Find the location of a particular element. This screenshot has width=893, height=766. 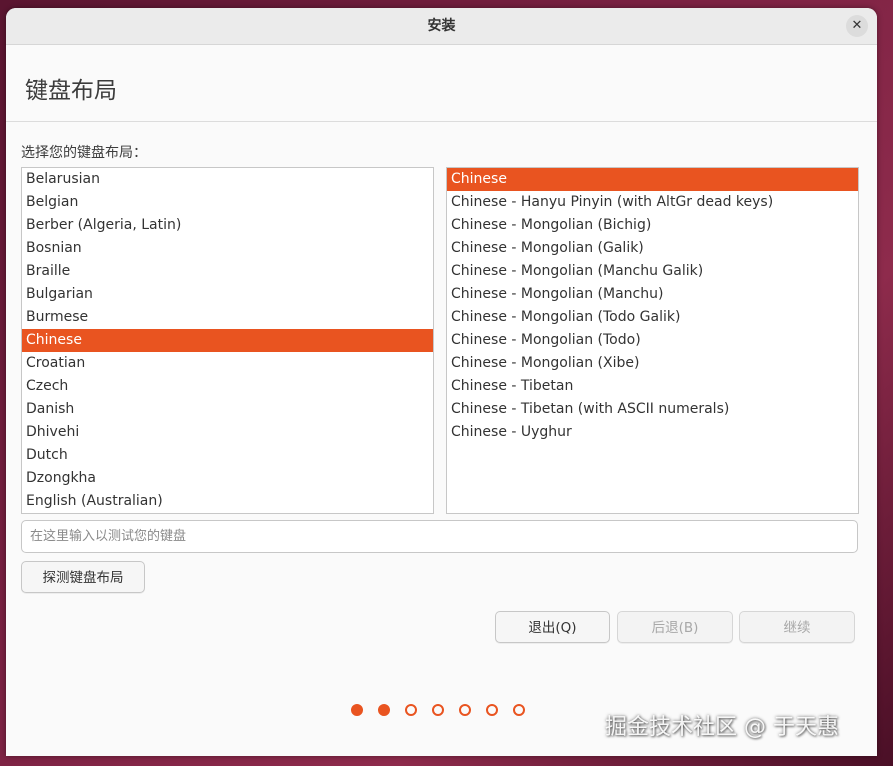

variant-list-item: Chinese - Uyghur is located at coordinates (652, 432).